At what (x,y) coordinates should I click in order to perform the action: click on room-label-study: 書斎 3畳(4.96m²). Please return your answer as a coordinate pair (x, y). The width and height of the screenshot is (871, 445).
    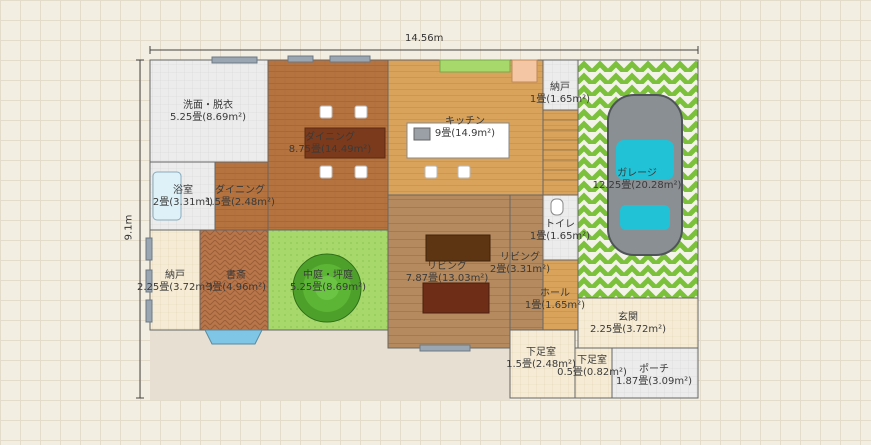
    Looking at the image, I should click on (236, 282).